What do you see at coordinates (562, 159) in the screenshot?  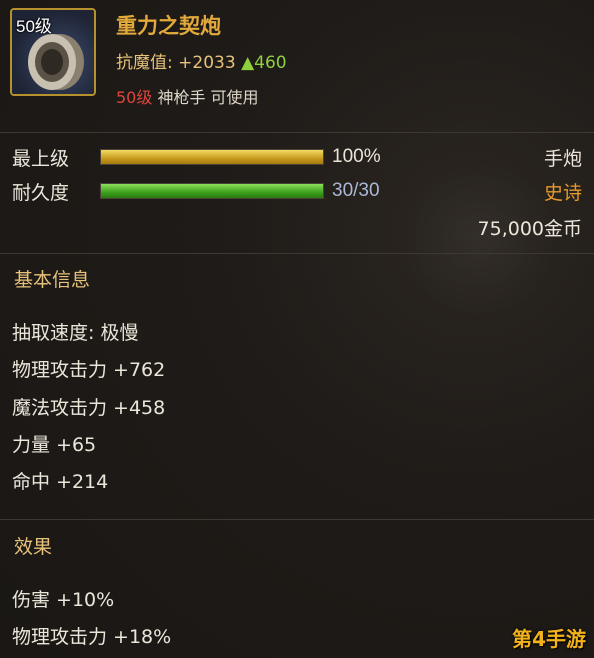 I see `weapon-type: 手炮` at bounding box center [562, 159].